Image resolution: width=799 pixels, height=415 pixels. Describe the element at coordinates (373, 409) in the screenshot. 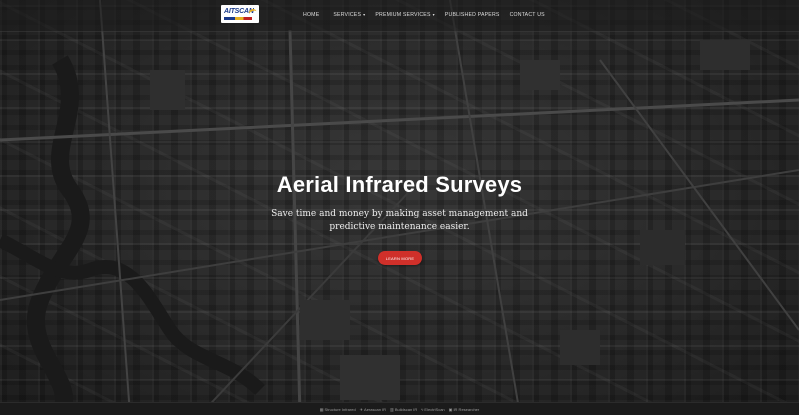

I see `footer-link-aerascan-ir: ✈ Aerascan IR` at that location.